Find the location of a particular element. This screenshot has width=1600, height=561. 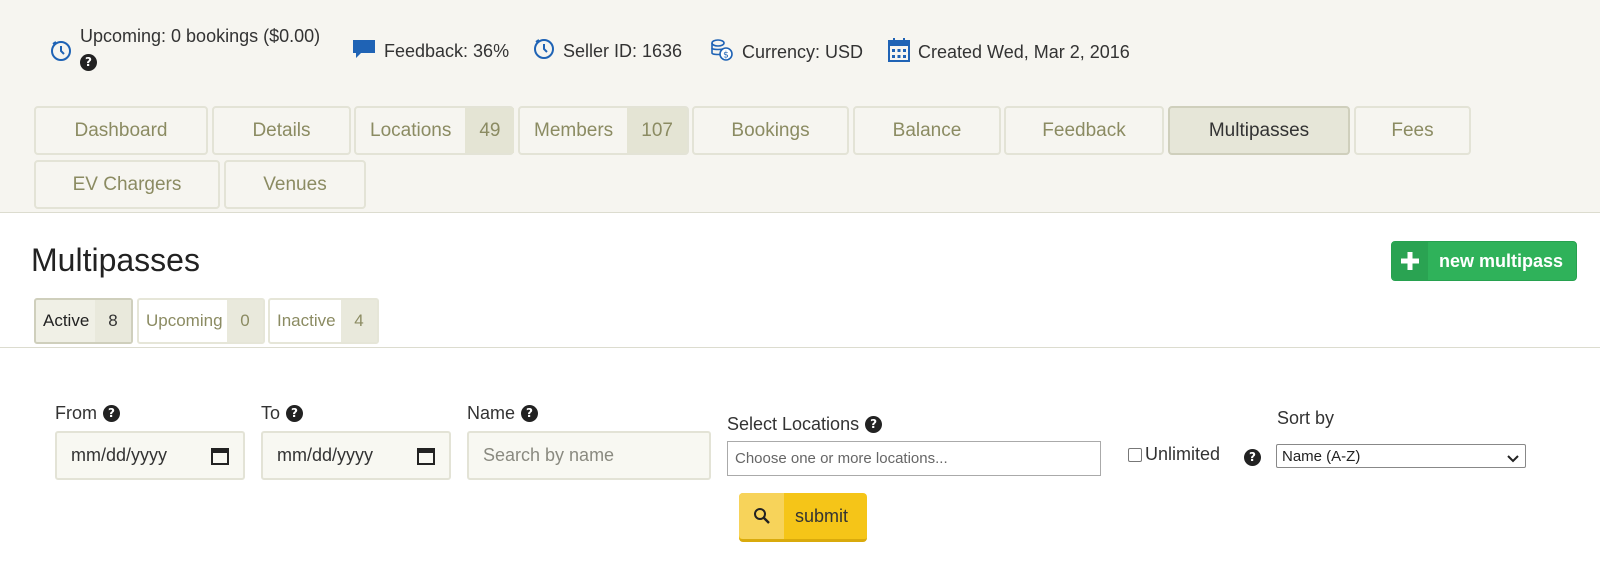

seller-id-text: Seller ID: 1636 is located at coordinates (623, 51).